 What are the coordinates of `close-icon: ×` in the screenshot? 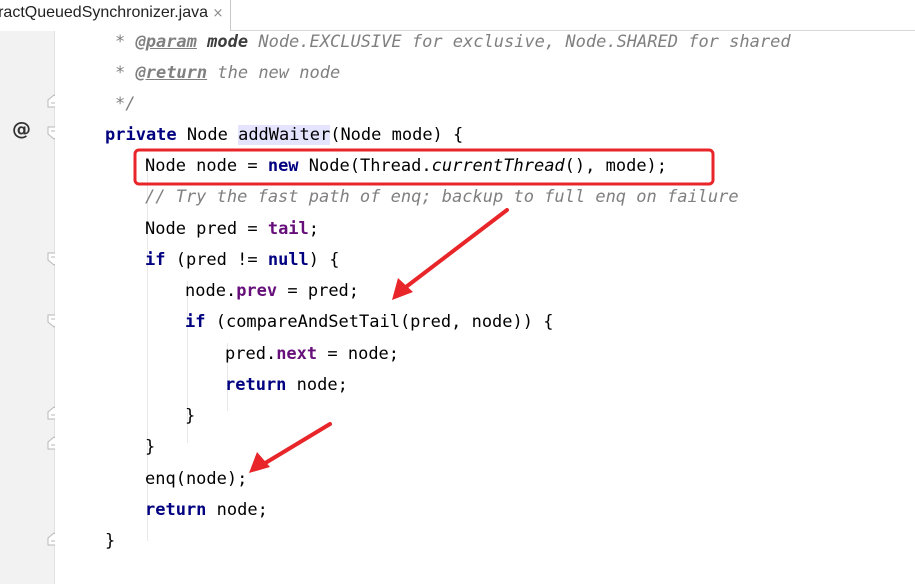 It's located at (218, 14).